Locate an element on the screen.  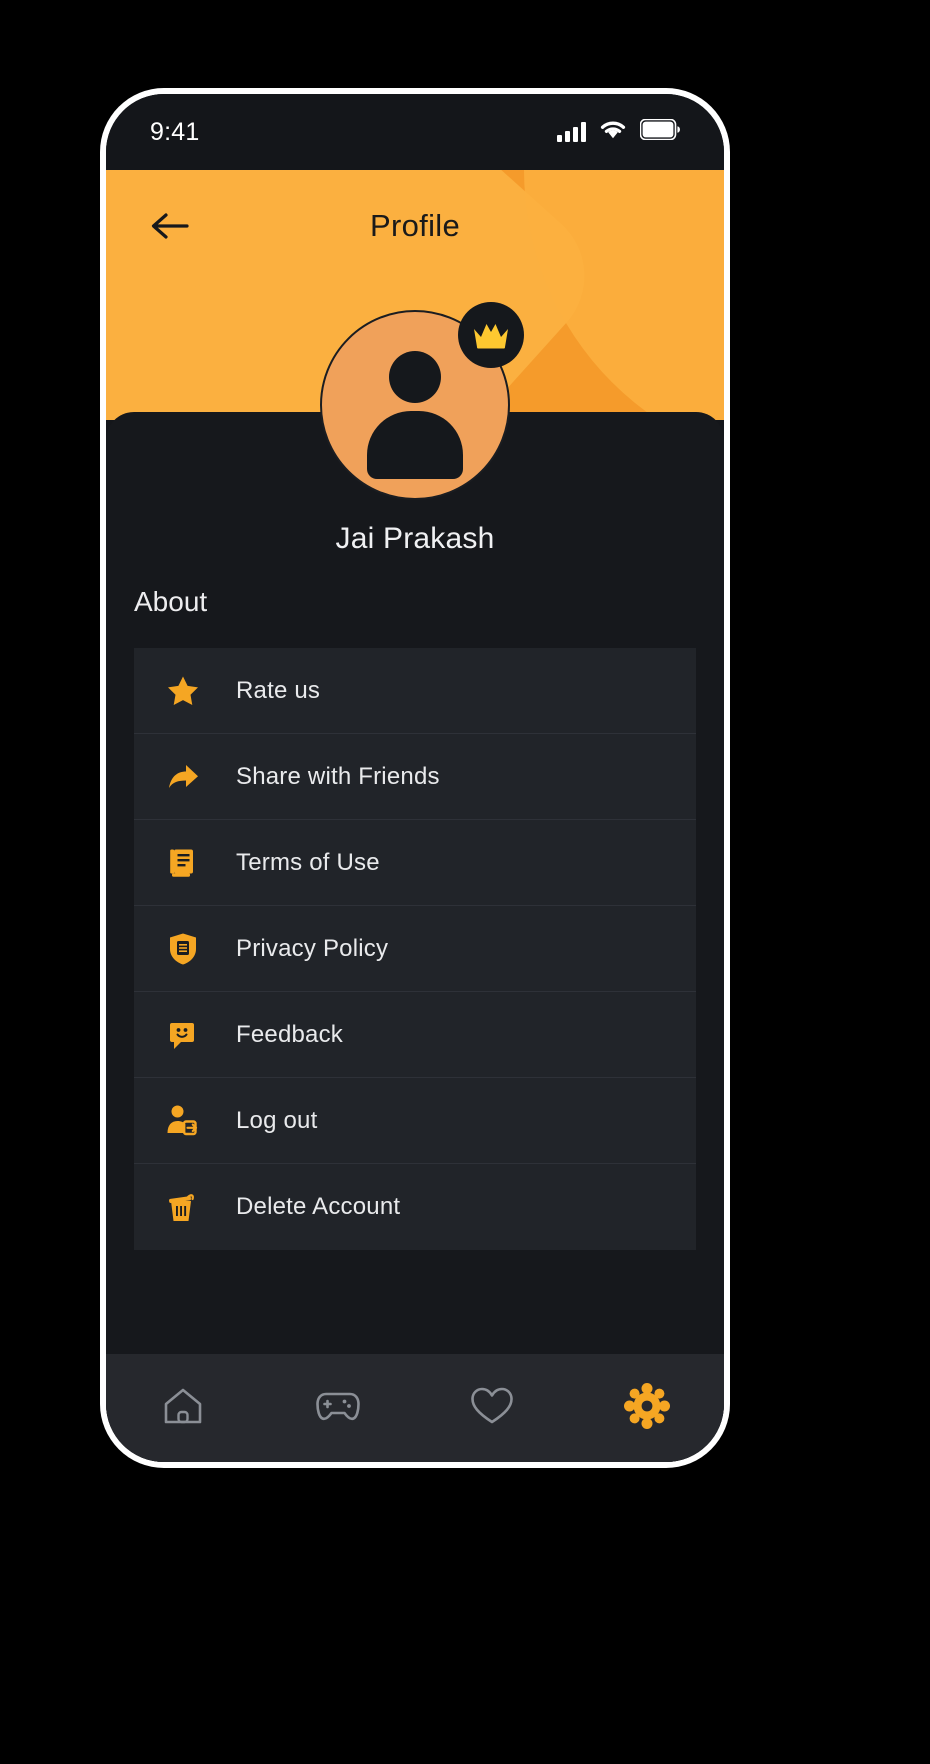
gear-icon is located at coordinates (646, 1408).